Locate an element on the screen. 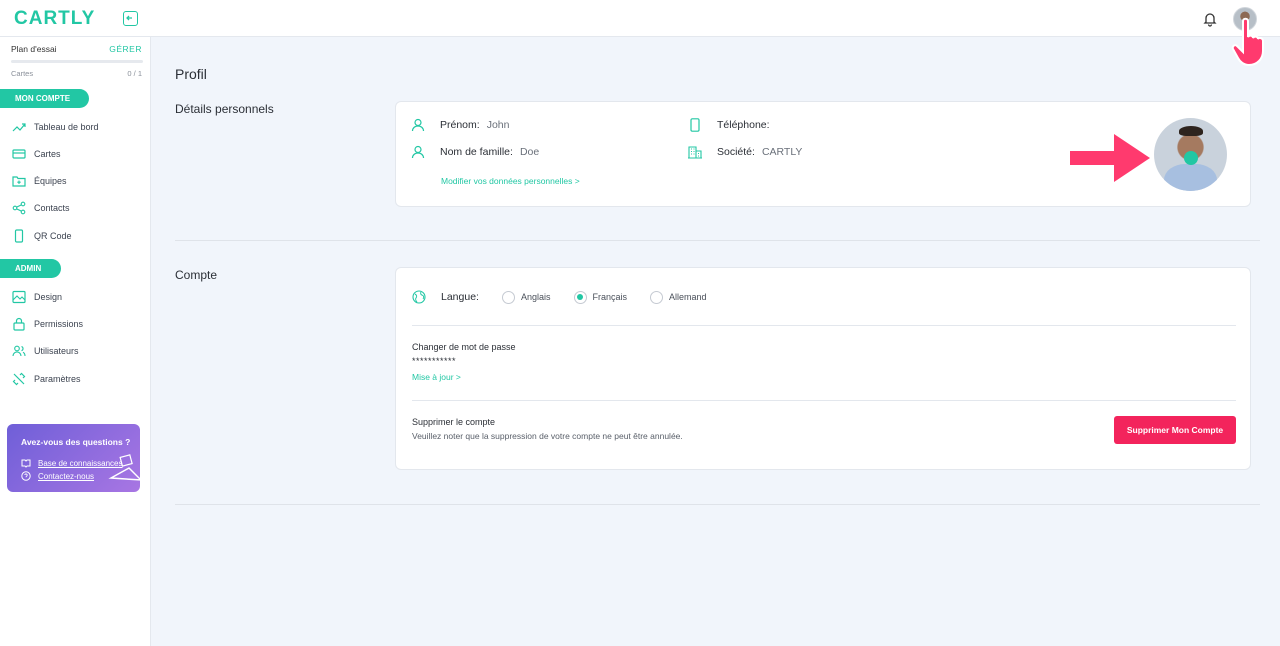 The width and height of the screenshot is (1280, 646). phone-field: Téléphone: is located at coordinates (732, 125).